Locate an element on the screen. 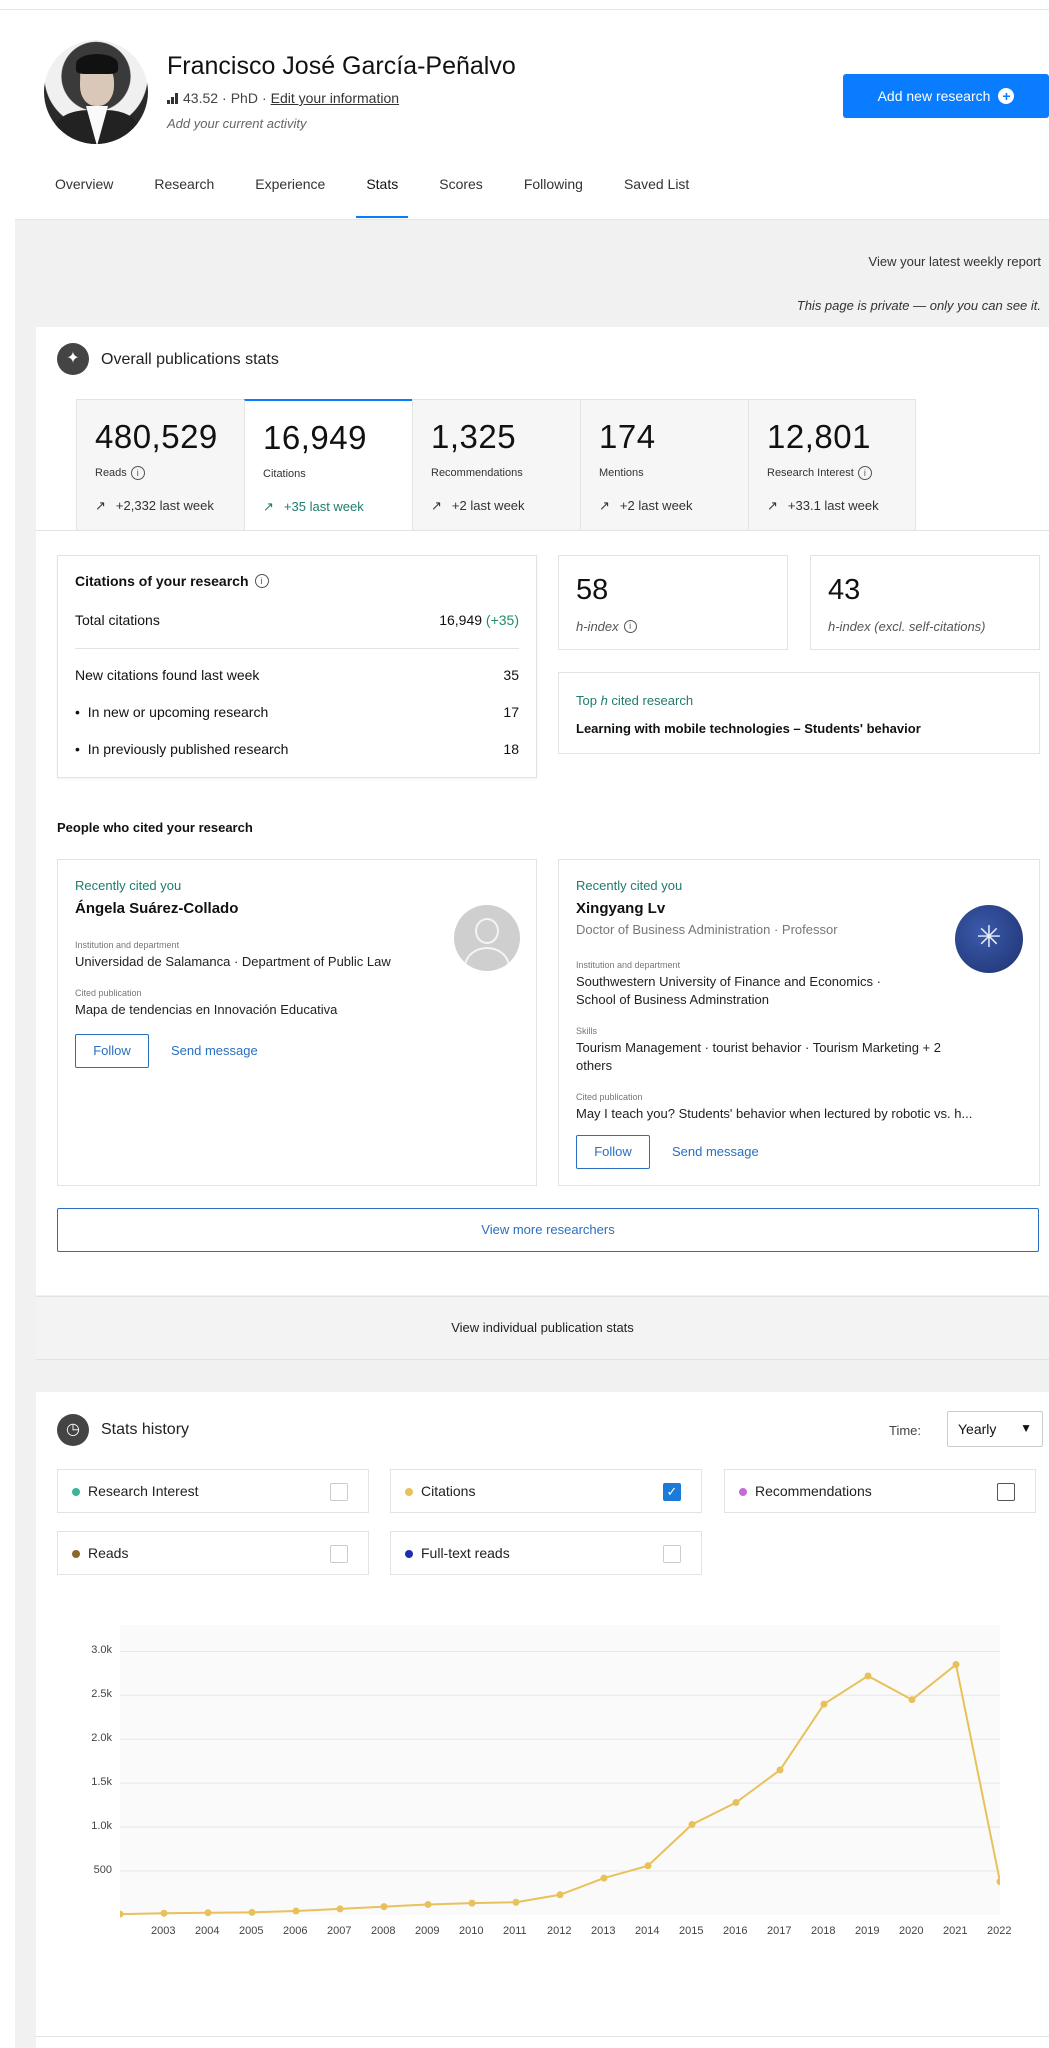 This screenshot has width=1049, height=2048. add-new-research-button: Add new research + is located at coordinates (946, 96).